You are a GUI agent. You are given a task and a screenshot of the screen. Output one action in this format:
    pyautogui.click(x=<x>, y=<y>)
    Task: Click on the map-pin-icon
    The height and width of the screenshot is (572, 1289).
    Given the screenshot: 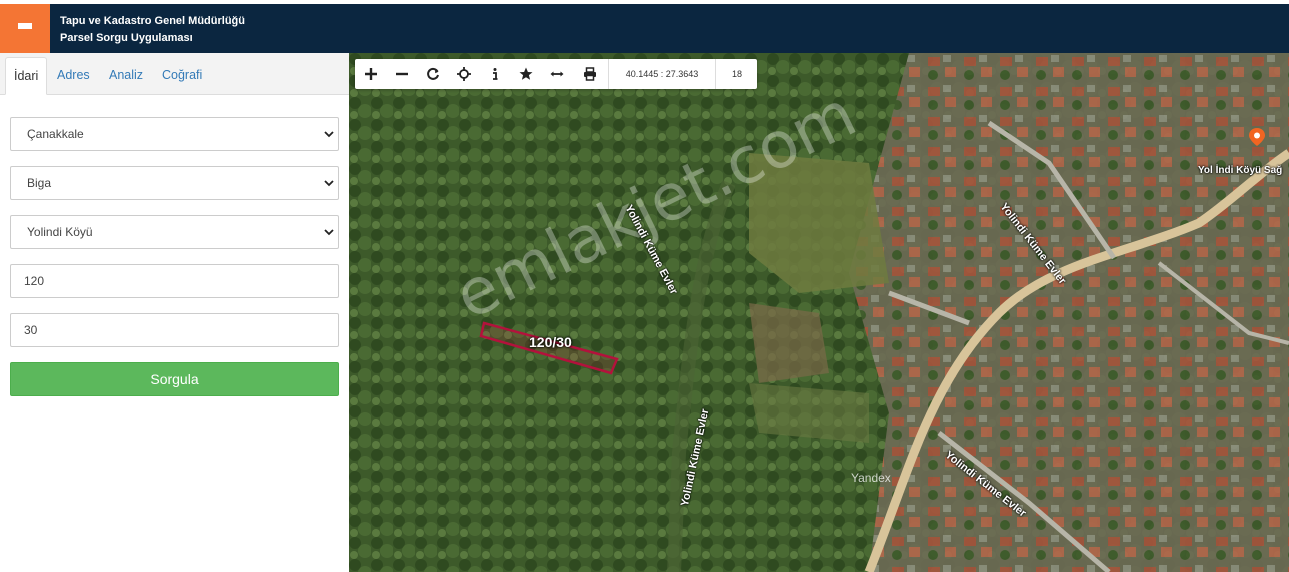 What is the action you would take?
    pyautogui.click(x=1257, y=137)
    